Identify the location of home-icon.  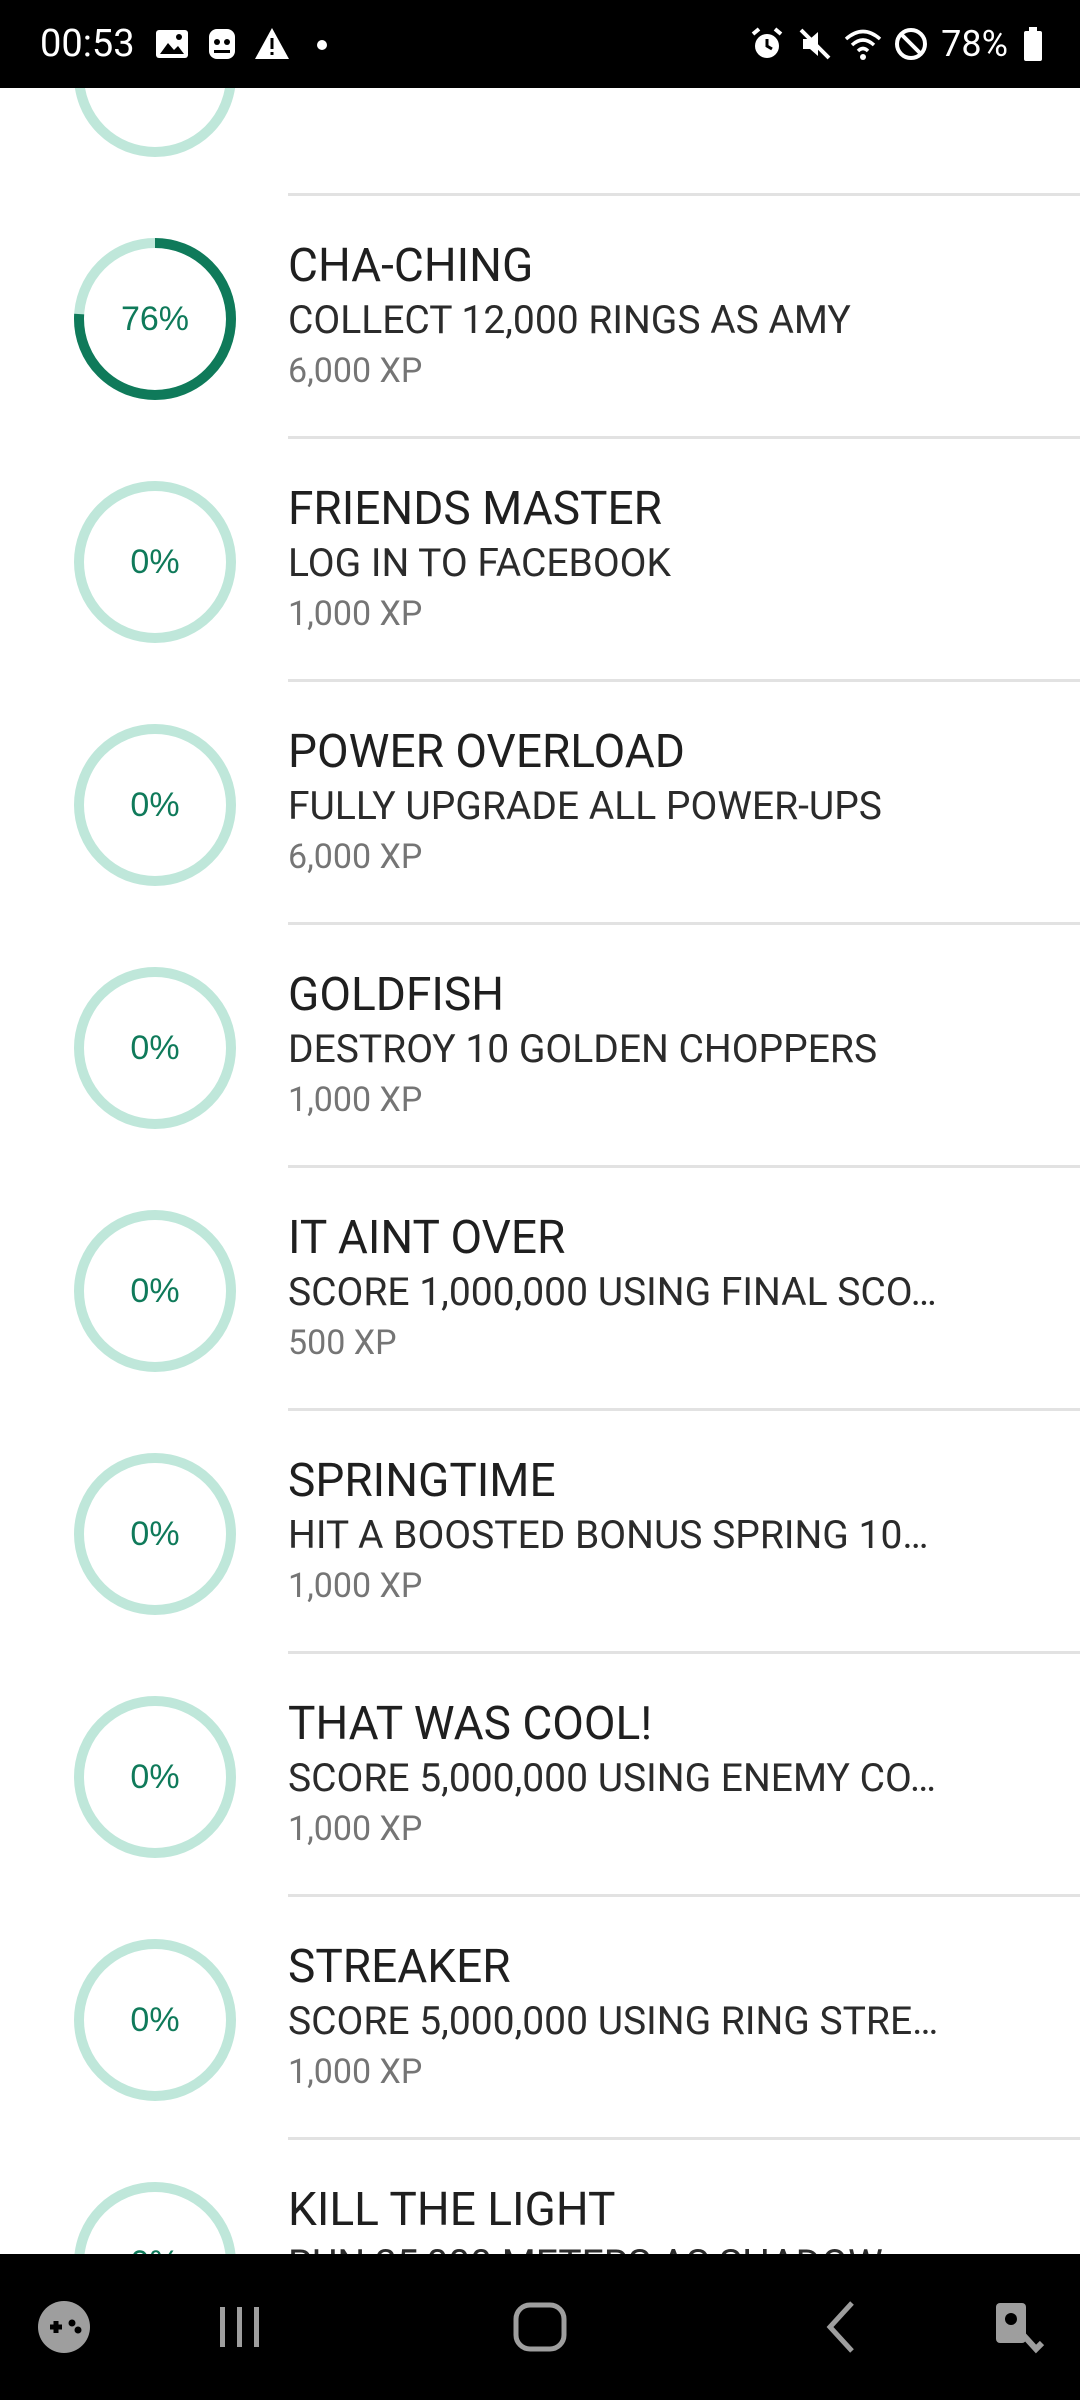
(540, 2327).